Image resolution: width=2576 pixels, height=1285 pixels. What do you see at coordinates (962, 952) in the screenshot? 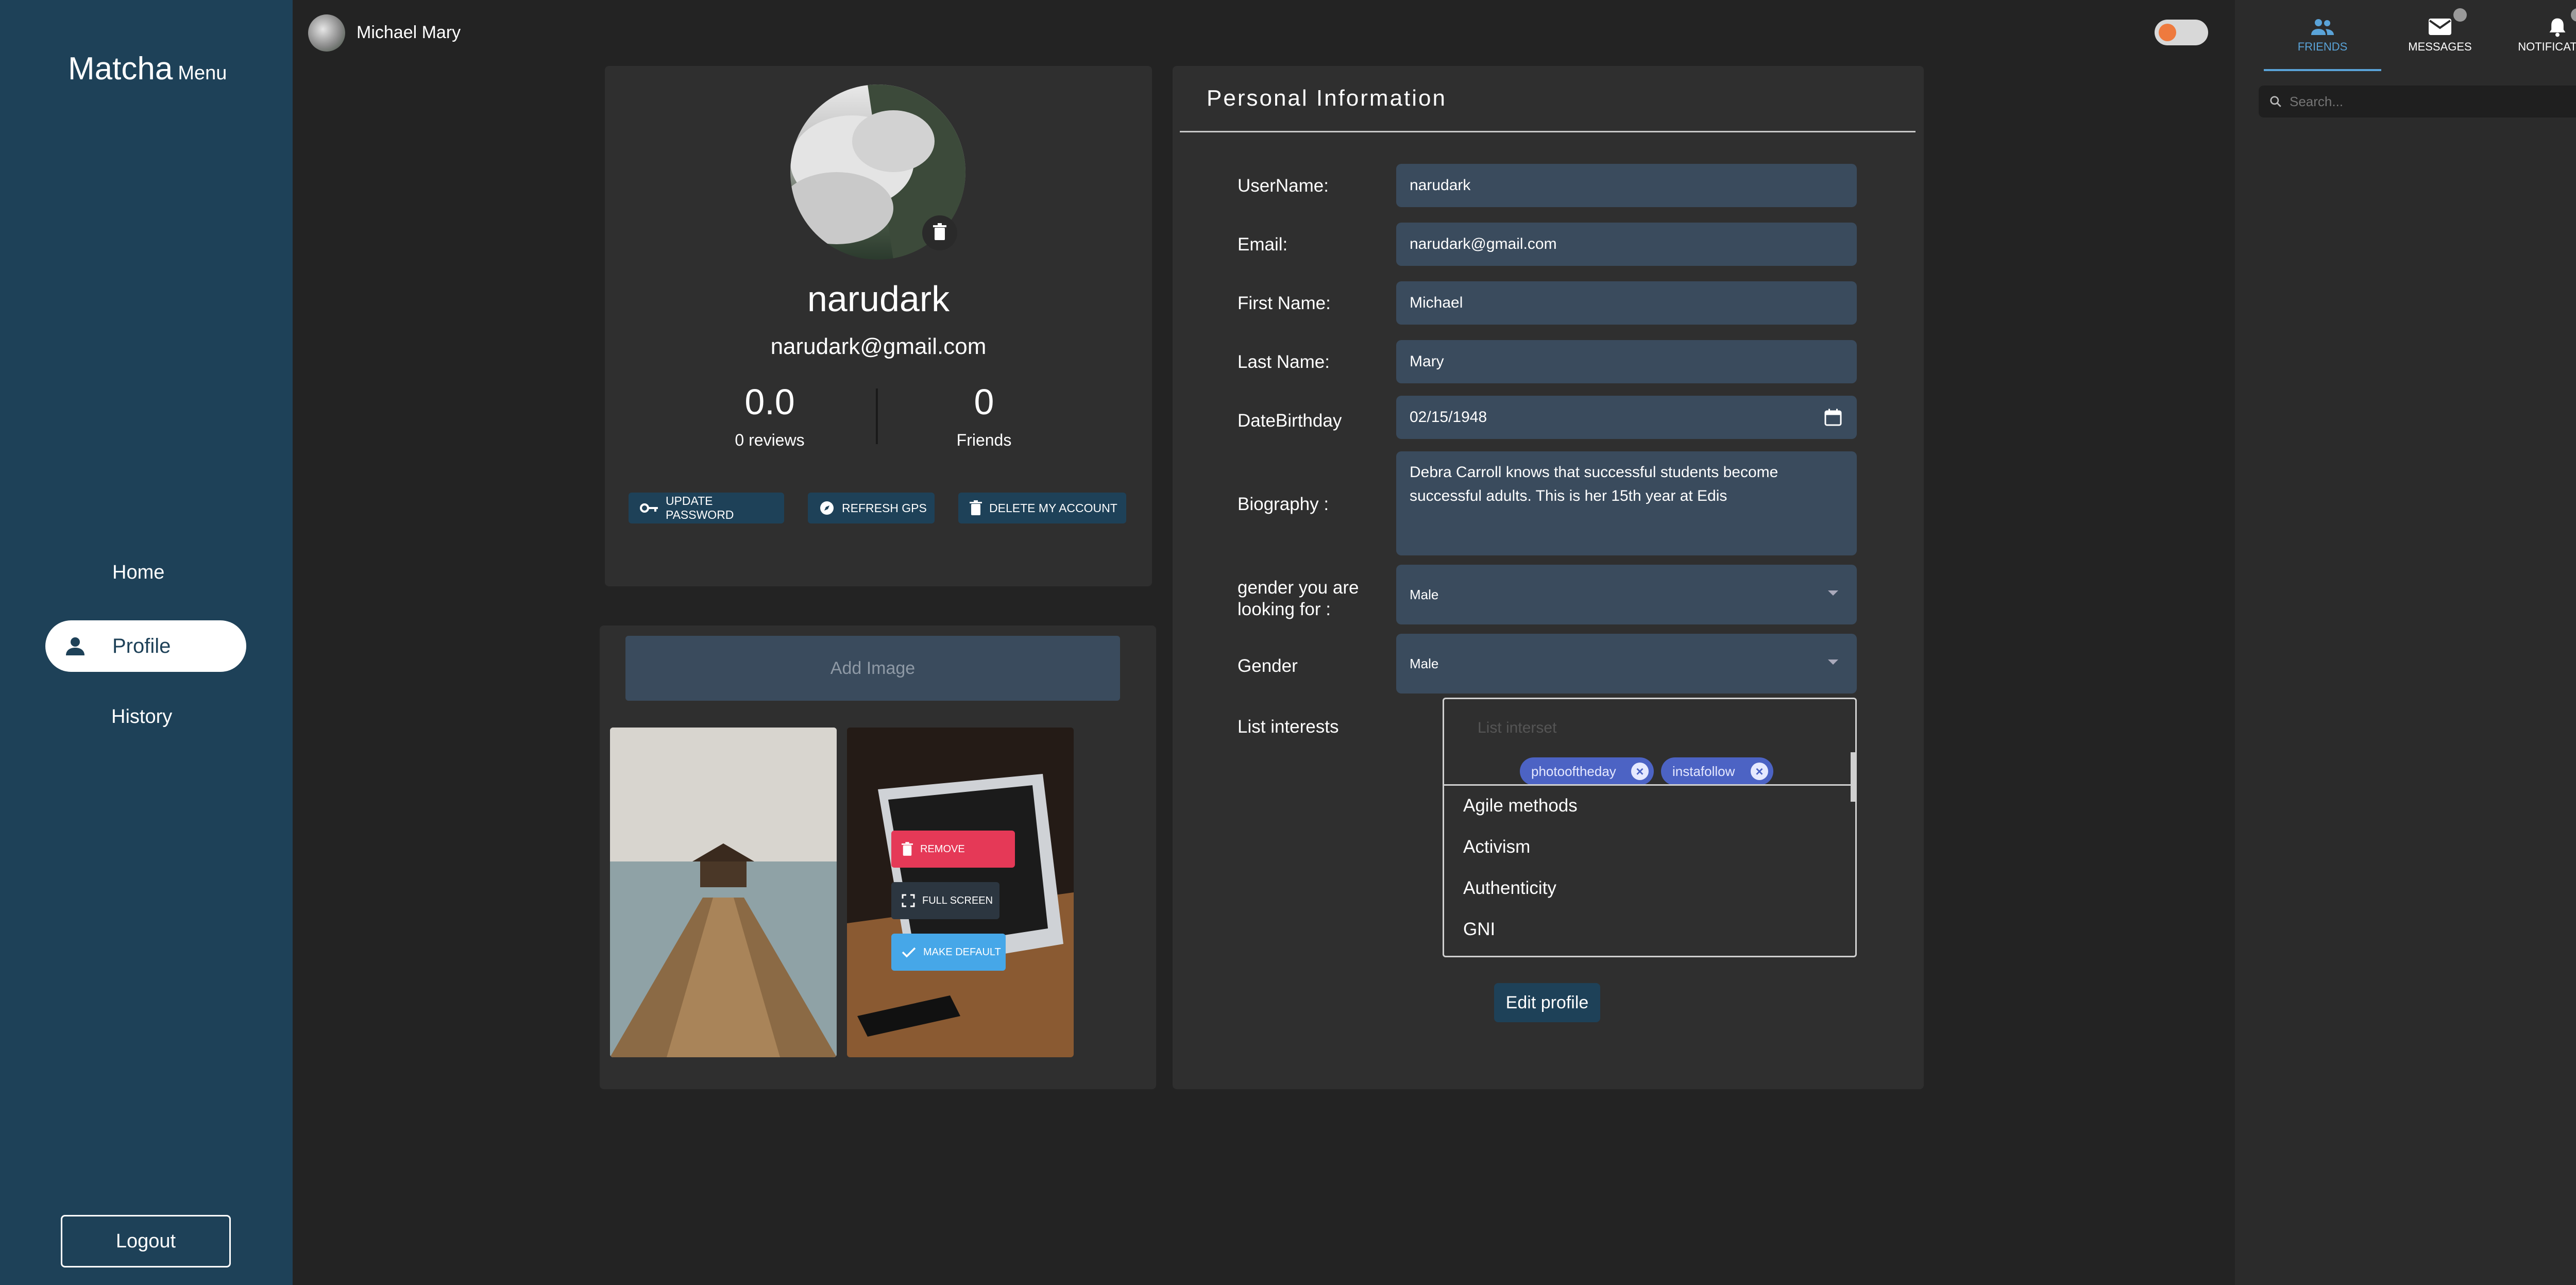
I see `button-label: MAKE DEFAULT` at bounding box center [962, 952].